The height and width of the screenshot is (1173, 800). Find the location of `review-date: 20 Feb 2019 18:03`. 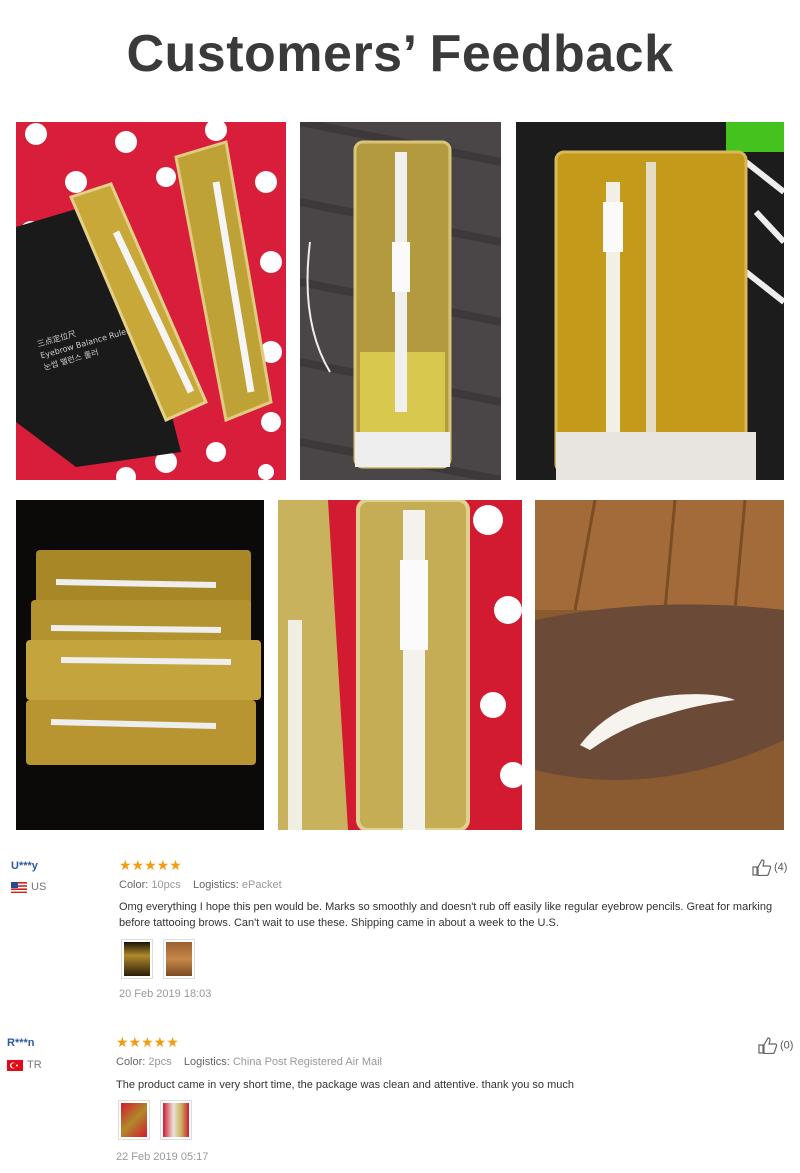

review-date: 20 Feb 2019 18:03 is located at coordinates (165, 994).